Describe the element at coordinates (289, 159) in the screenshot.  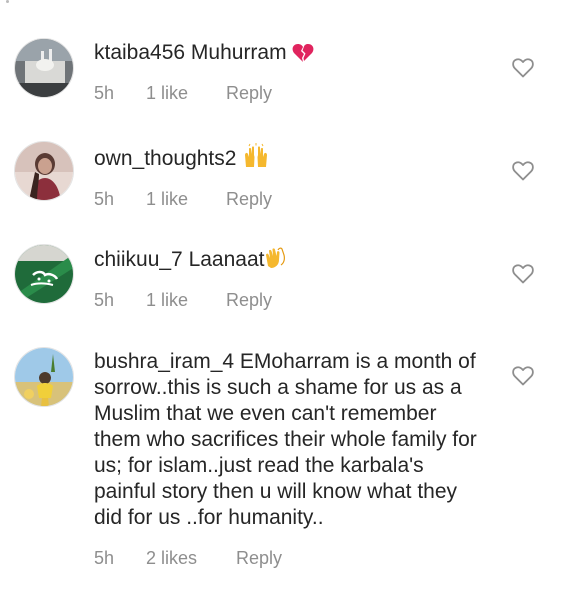
I see `comment-text: own_thoughts2` at that location.